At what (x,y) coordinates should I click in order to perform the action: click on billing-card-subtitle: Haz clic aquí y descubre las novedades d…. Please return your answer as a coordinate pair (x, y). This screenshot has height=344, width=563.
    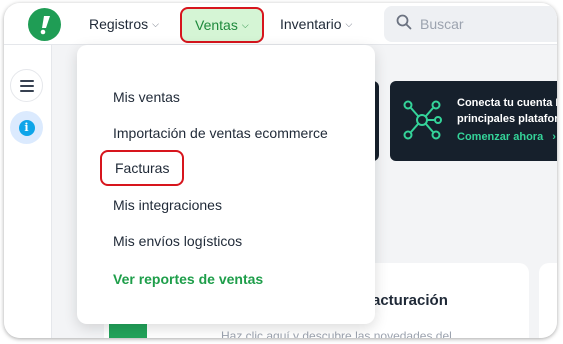
    Looking at the image, I should click on (336, 333).